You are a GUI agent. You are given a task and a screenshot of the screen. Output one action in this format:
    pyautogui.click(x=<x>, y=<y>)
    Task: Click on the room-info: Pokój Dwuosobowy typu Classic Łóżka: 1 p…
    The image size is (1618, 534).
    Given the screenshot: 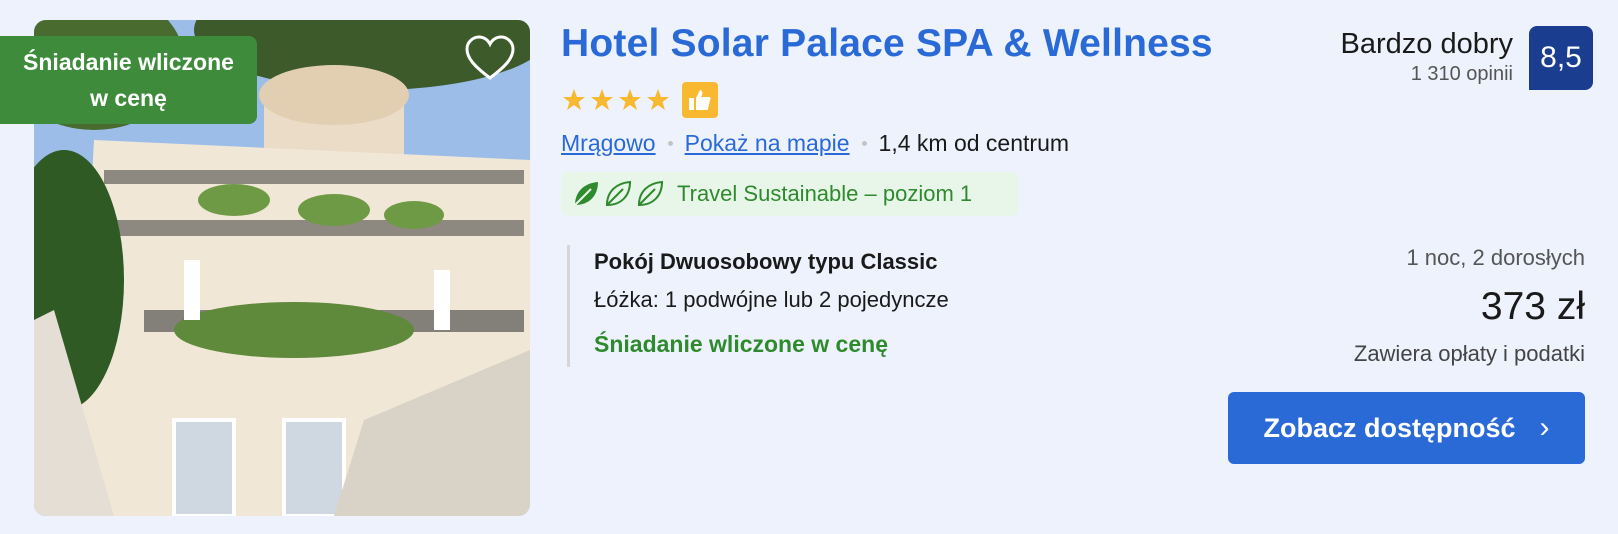 What is the action you would take?
    pyautogui.click(x=758, y=306)
    